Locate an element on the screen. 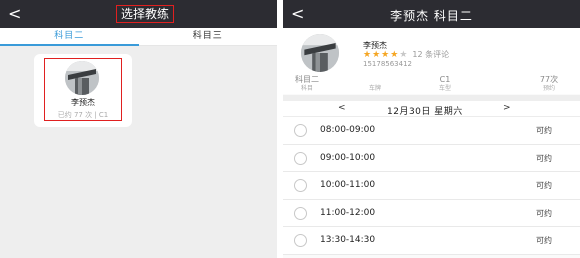  slot-time: 13:30-14:30 is located at coordinates (348, 240).